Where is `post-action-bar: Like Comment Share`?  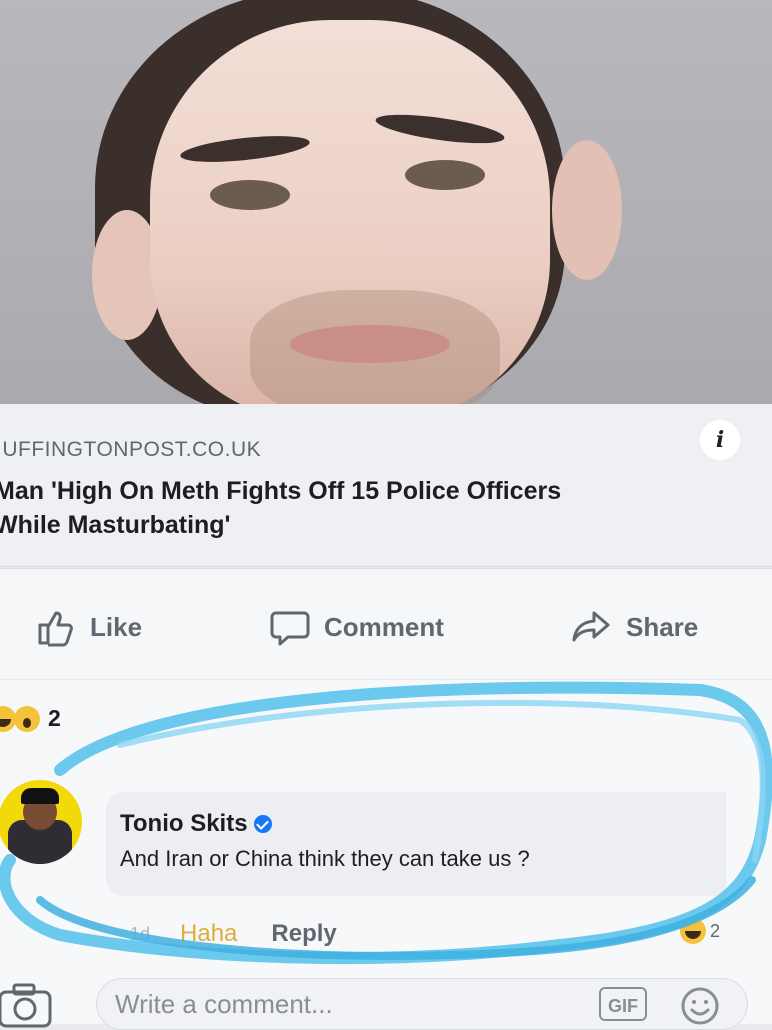
post-action-bar: Like Comment Share is located at coordinates (386, 623).